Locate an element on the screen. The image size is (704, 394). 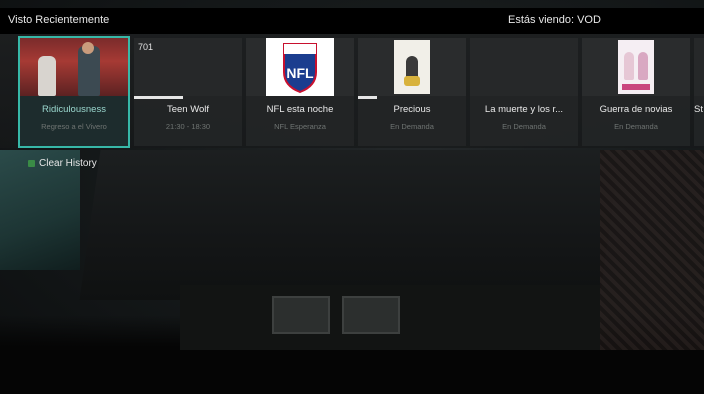
tile-title: Teen Wolf is located at coordinates (188, 109).